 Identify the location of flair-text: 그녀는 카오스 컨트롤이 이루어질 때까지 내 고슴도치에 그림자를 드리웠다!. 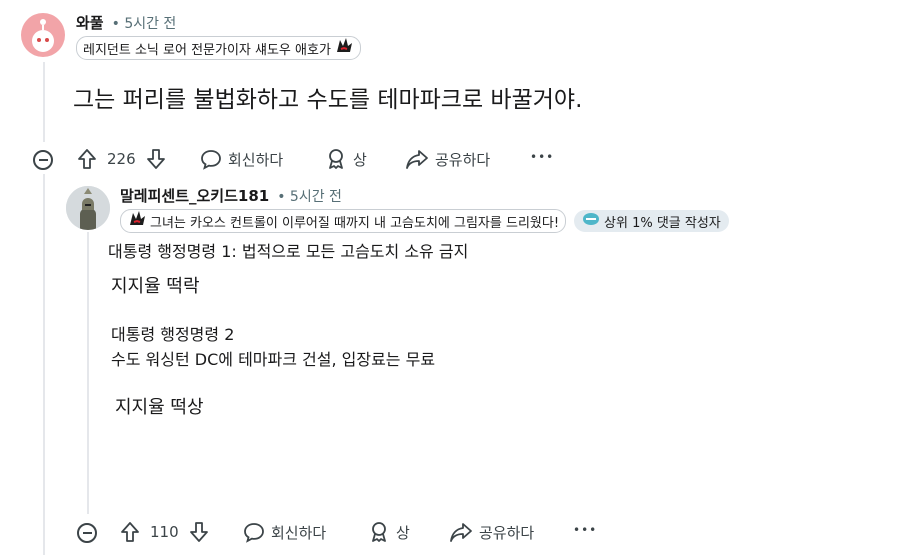
(355, 223).